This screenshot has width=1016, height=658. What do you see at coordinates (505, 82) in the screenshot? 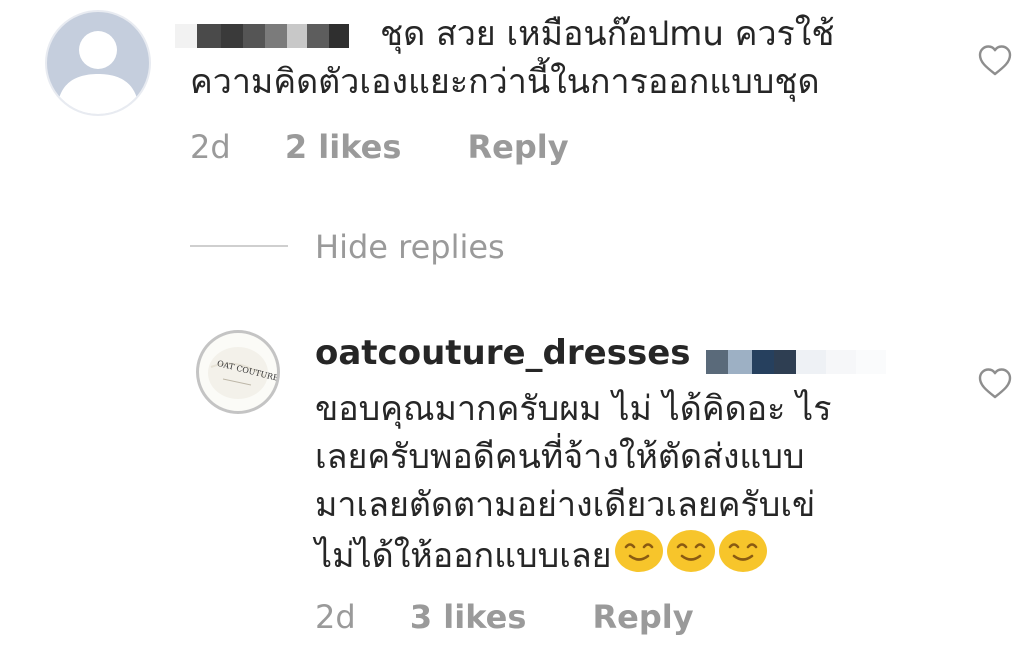
I see `comment-text-line: ความคิดตัวเองแยะกว่านี้ในการออกแบบชุด` at bounding box center [505, 82].